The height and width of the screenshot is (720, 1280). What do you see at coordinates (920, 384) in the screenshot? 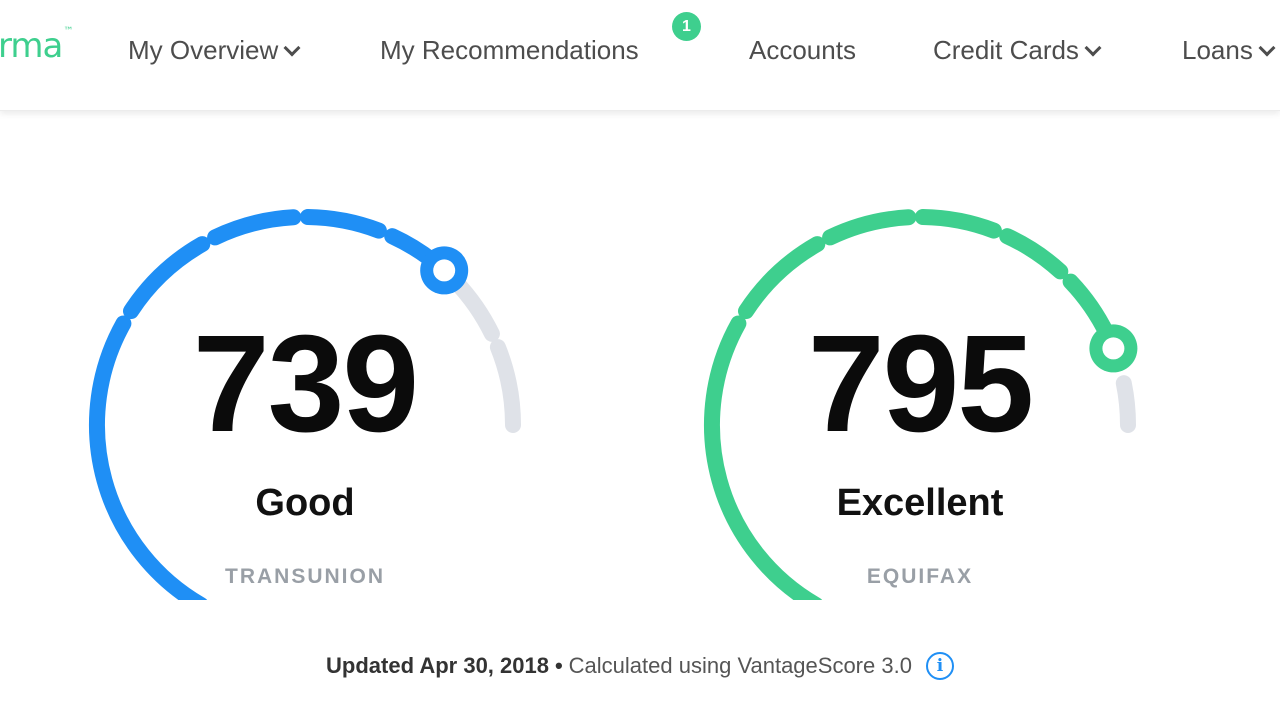
I see `credit-score-value: 795` at bounding box center [920, 384].